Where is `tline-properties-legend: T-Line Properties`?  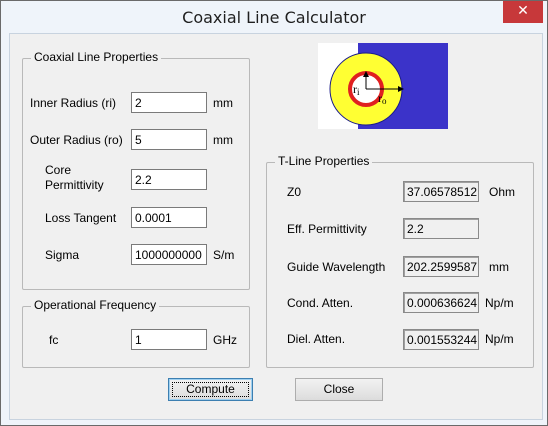 tline-properties-legend: T-Line Properties is located at coordinates (324, 161).